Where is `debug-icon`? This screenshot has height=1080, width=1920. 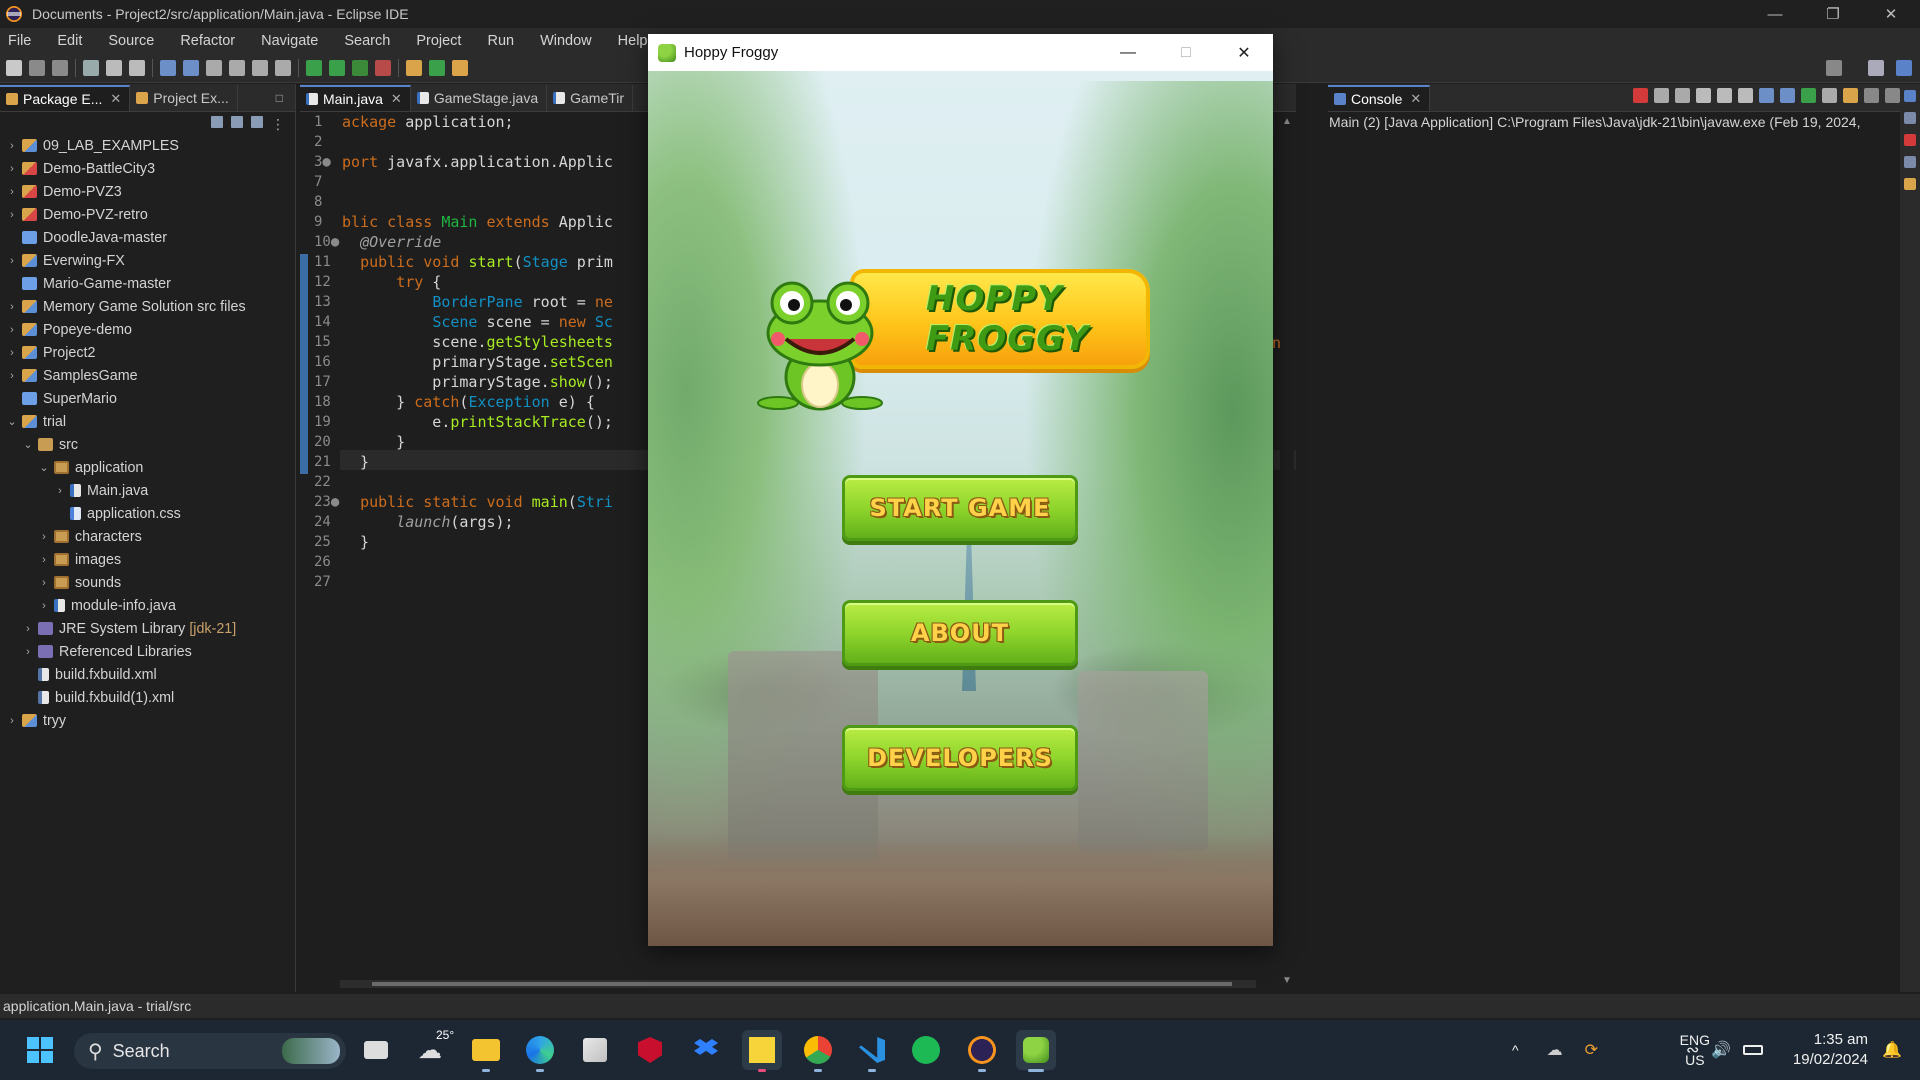 debug-icon is located at coordinates (314, 67).